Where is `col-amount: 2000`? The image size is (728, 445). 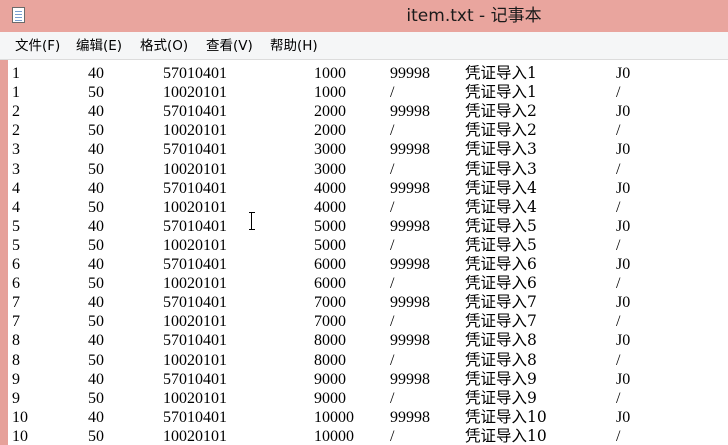 col-amount: 2000 is located at coordinates (330, 131).